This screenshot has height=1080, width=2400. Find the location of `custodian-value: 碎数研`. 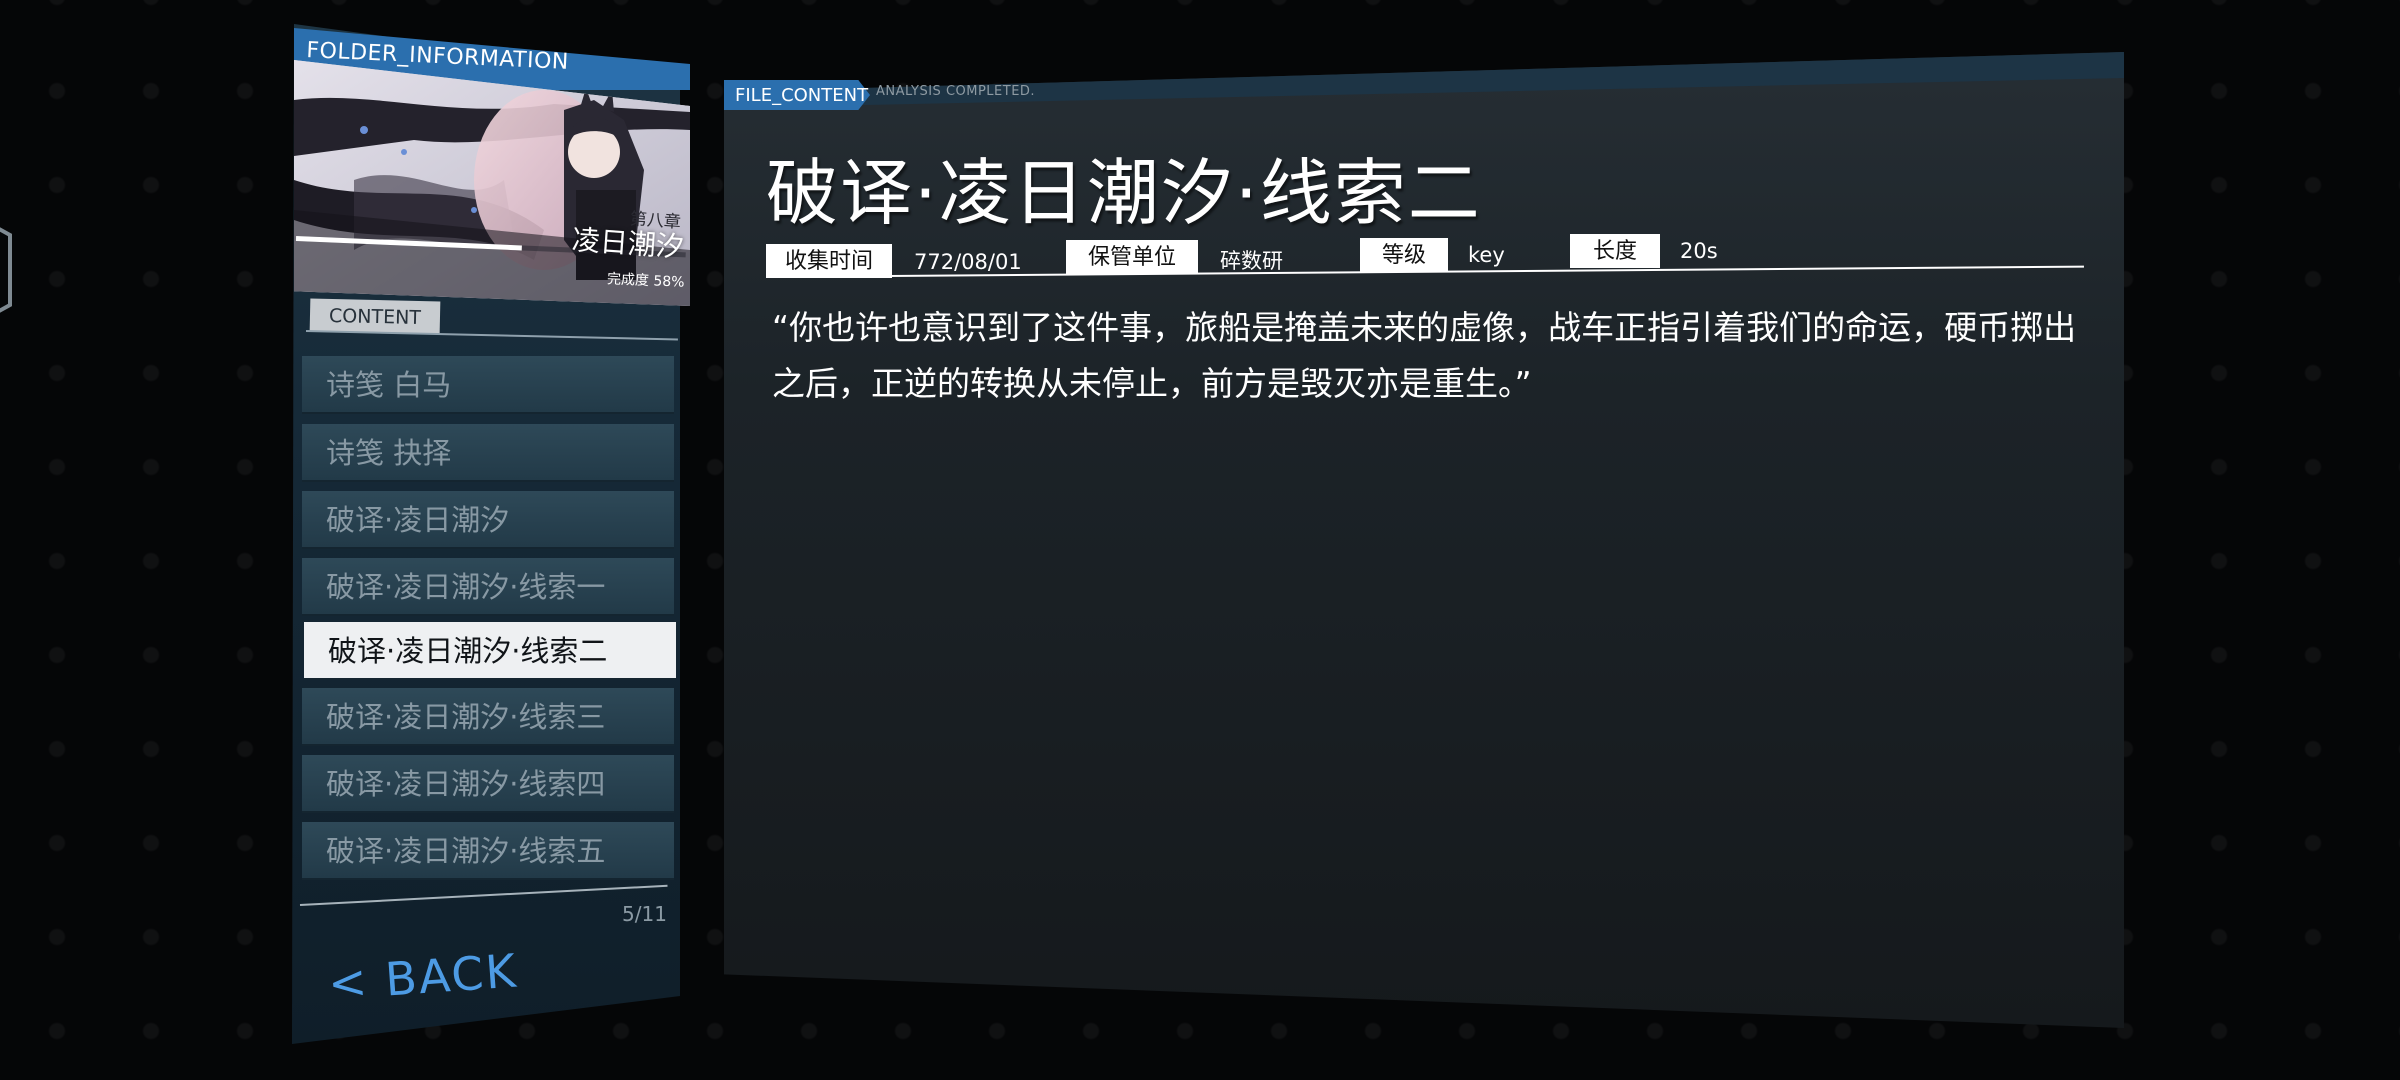

custodian-value: 碎数研 is located at coordinates (1251, 261).